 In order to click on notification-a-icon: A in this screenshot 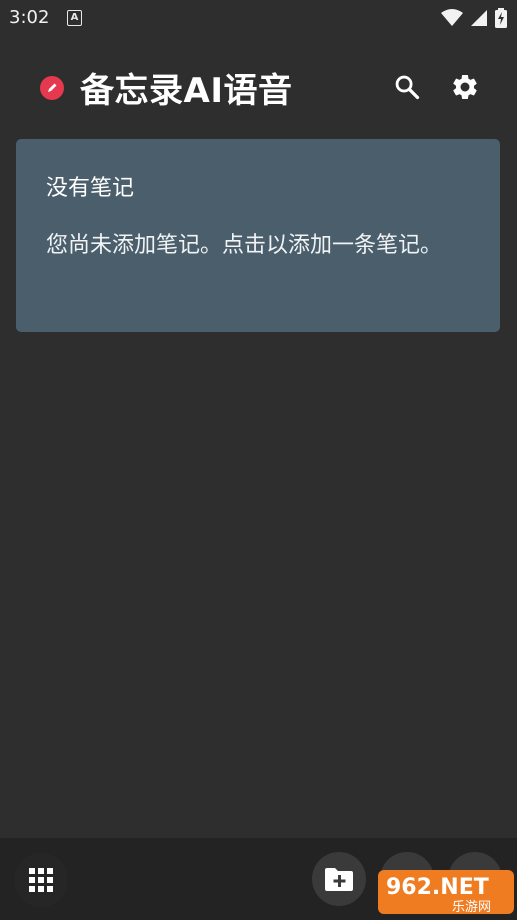, I will do `click(74, 18)`.